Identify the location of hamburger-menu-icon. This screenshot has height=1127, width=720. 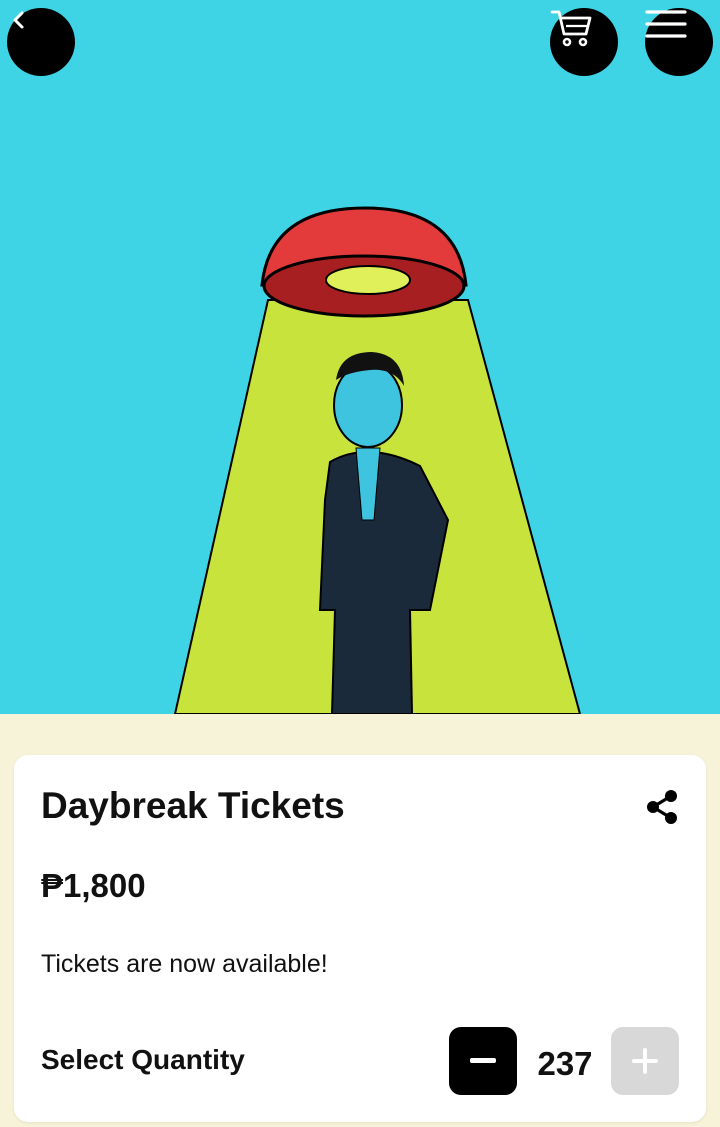
(666, 24).